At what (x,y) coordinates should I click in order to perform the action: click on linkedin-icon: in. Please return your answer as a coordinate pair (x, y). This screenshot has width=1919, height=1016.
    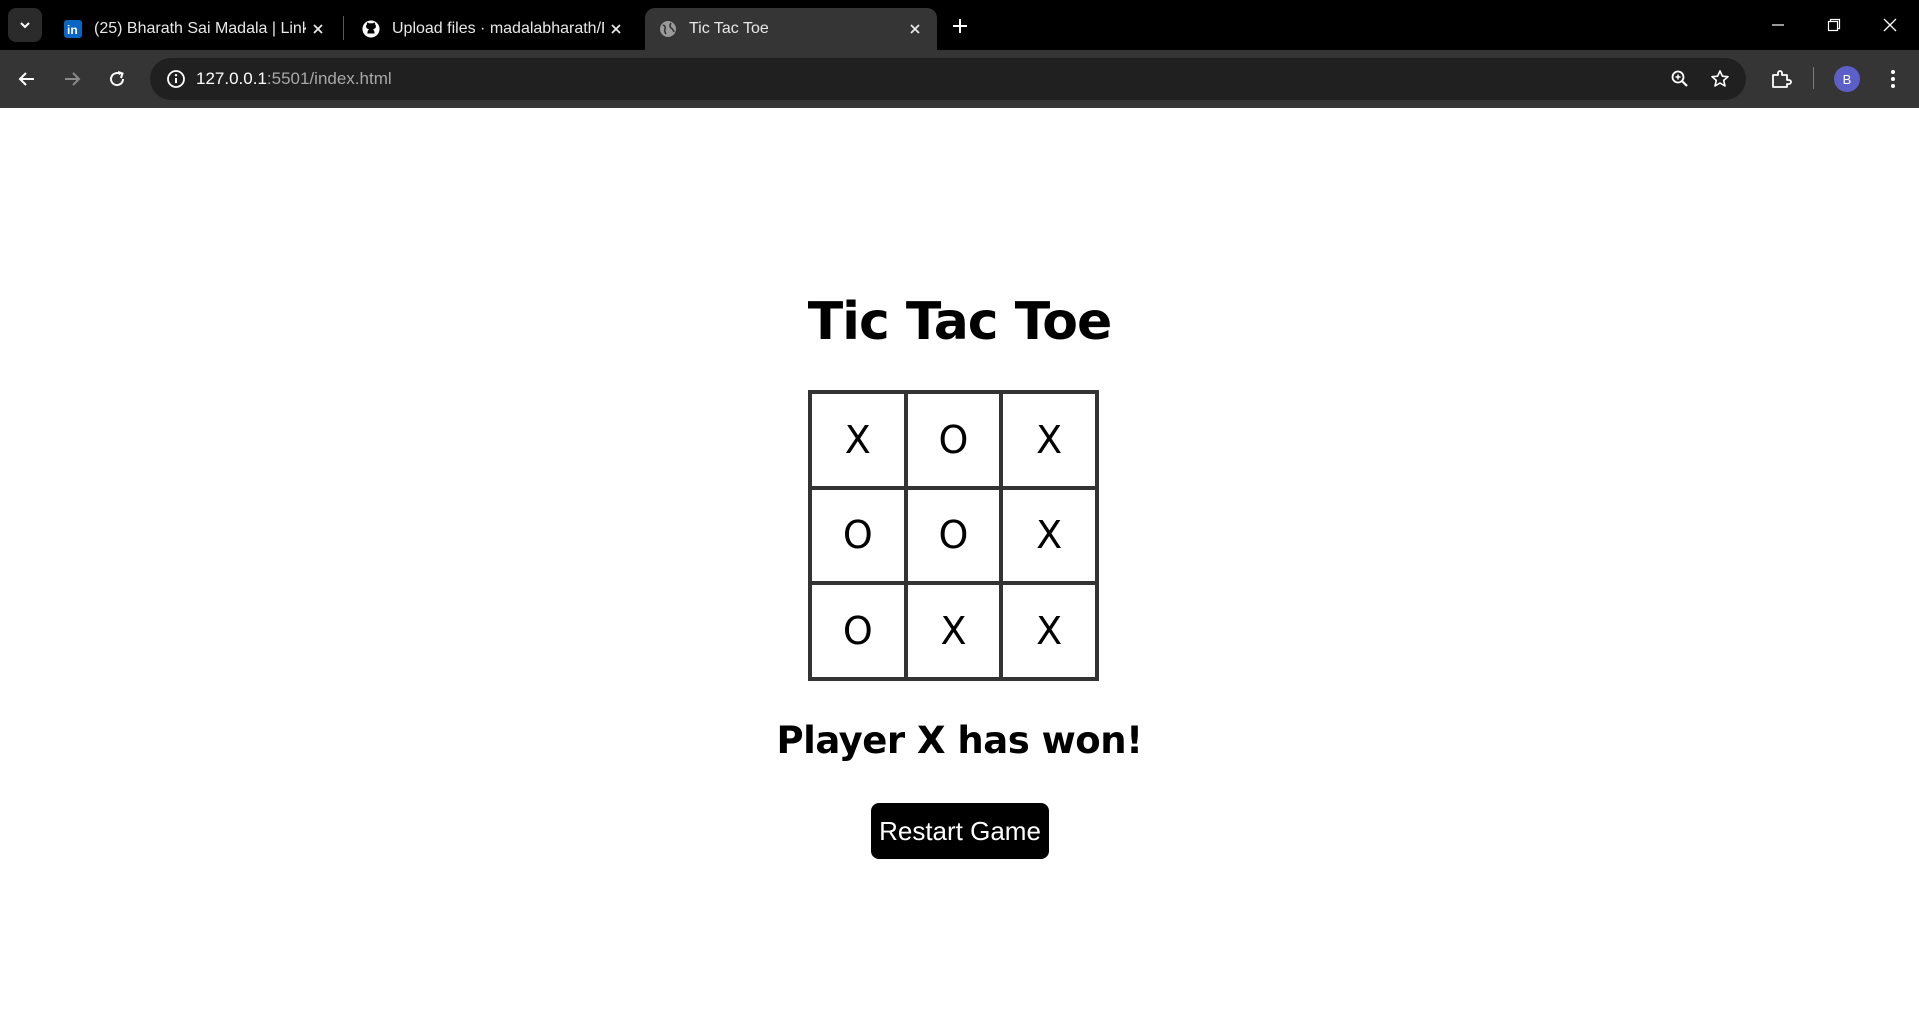
    Looking at the image, I should click on (73, 29).